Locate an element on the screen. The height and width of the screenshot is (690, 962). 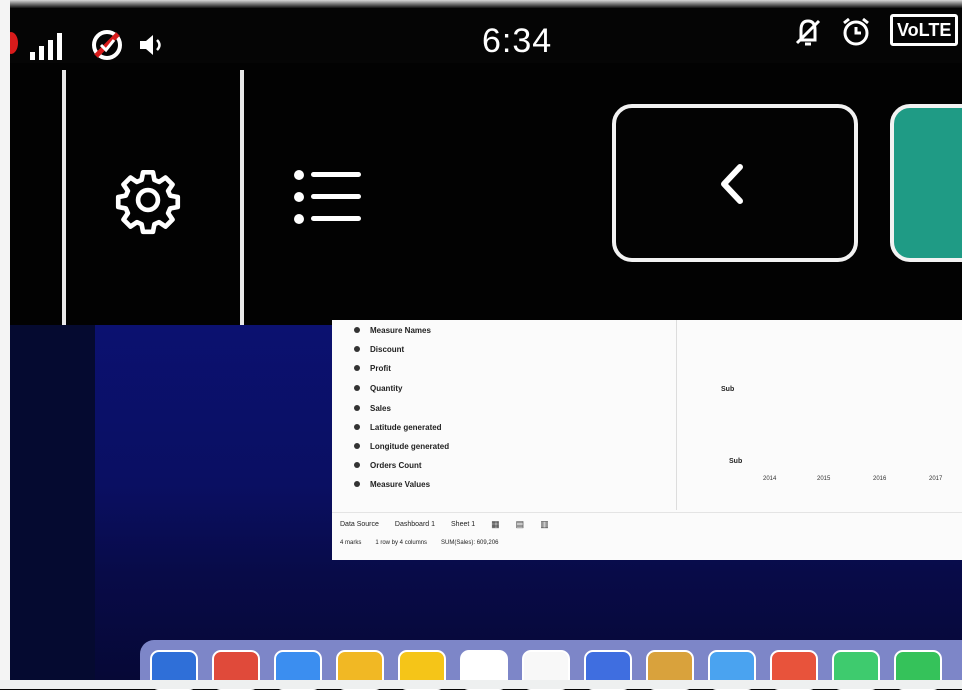
chart-pane: Sub Sub 2014 2015 2016 2017 is located at coordinates (819, 415).